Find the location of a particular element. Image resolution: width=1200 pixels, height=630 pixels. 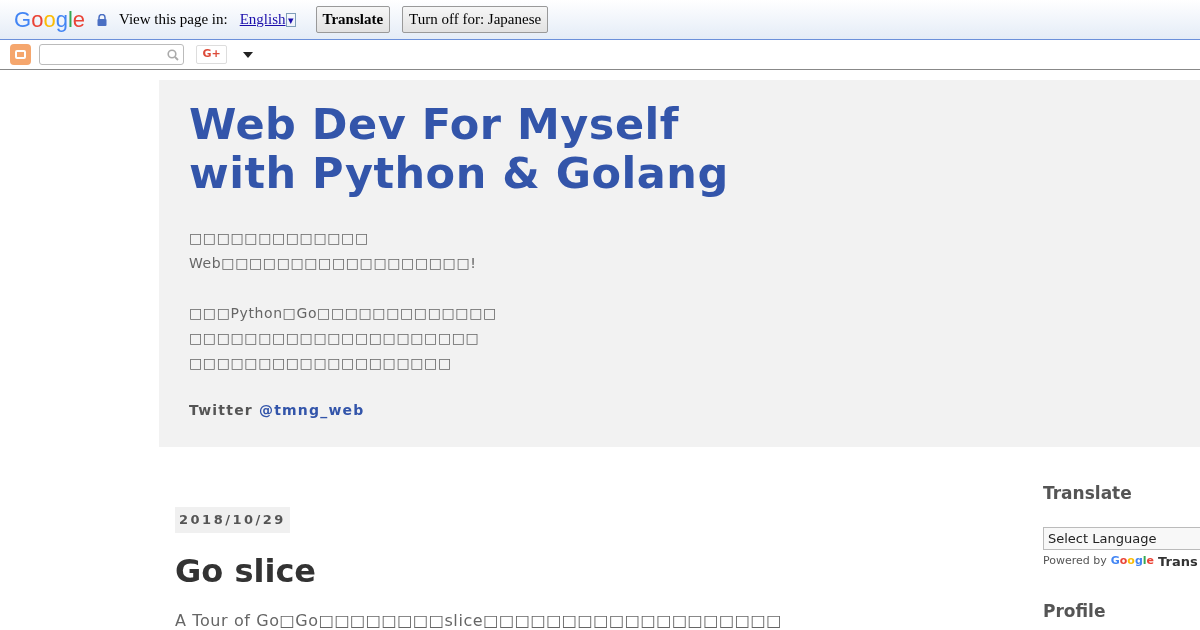

turn-off-button: Turn off for: Japanese is located at coordinates (475, 19).